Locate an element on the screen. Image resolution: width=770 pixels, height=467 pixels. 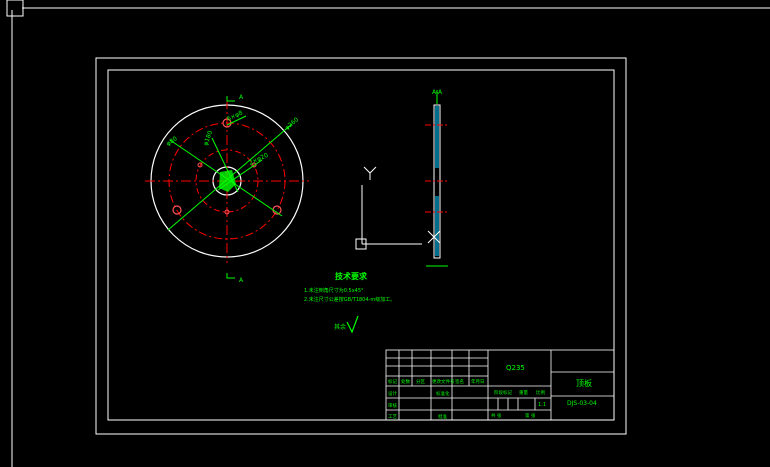
dim-pin-holes-label: 2×φ20 is located at coordinates (259, 159).